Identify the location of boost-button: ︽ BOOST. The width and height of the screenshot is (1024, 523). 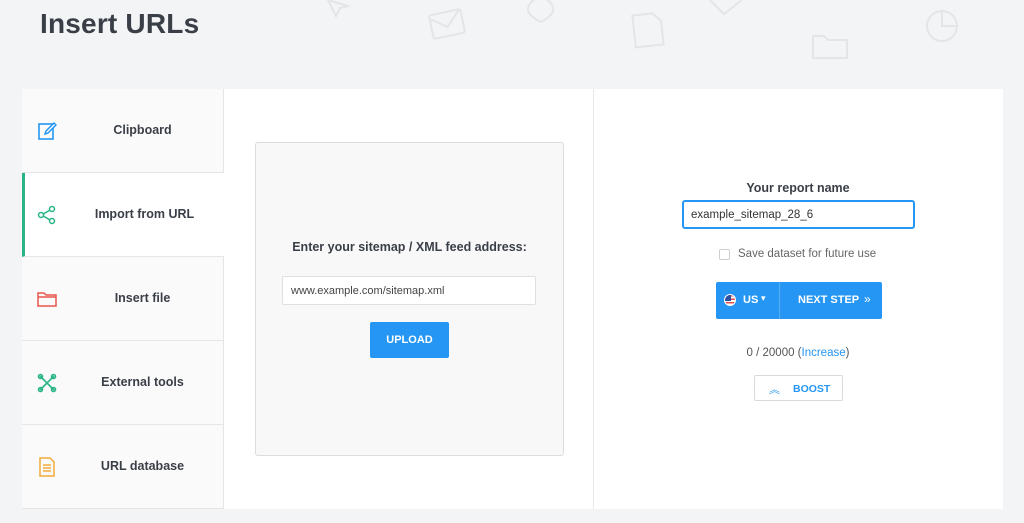
(798, 388).